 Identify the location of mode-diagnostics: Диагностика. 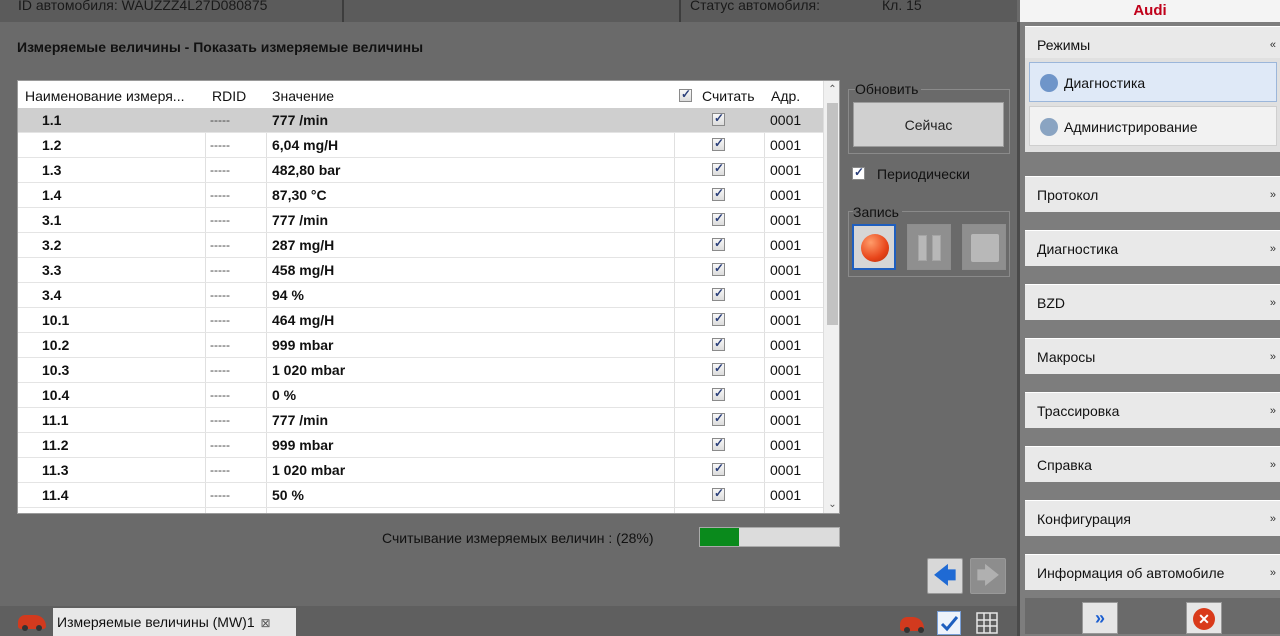
(1153, 82).